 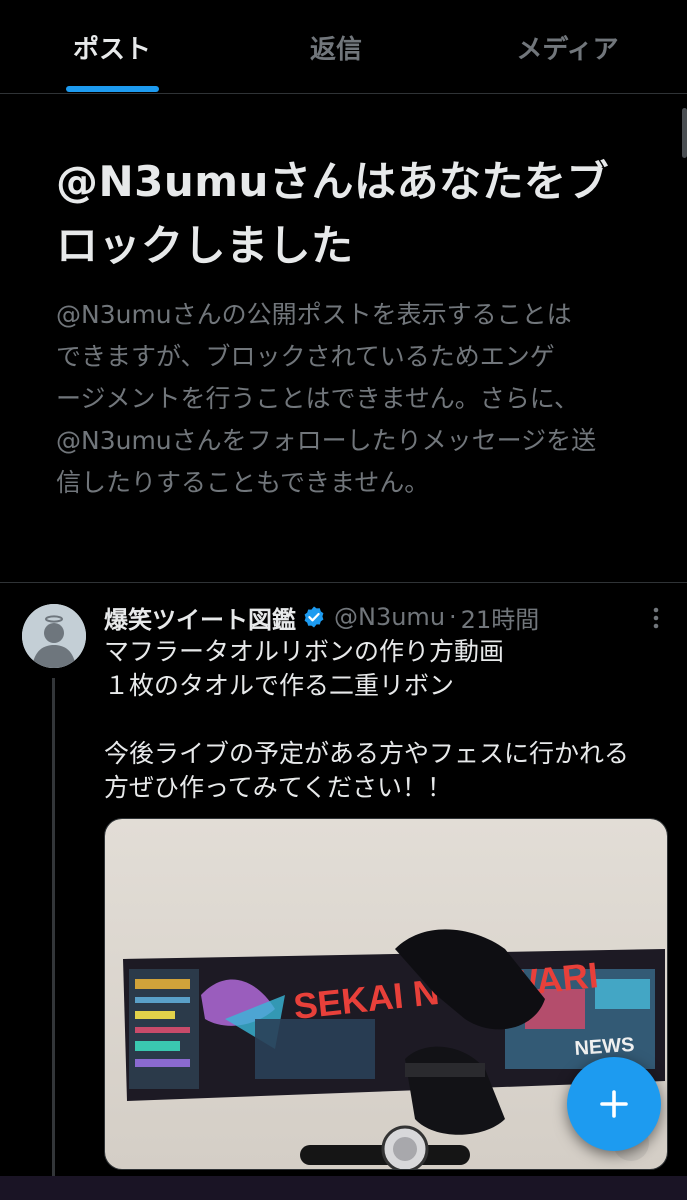 I want to click on blocked-description-line: 信したりすることもできません。, so click(x=243, y=482).